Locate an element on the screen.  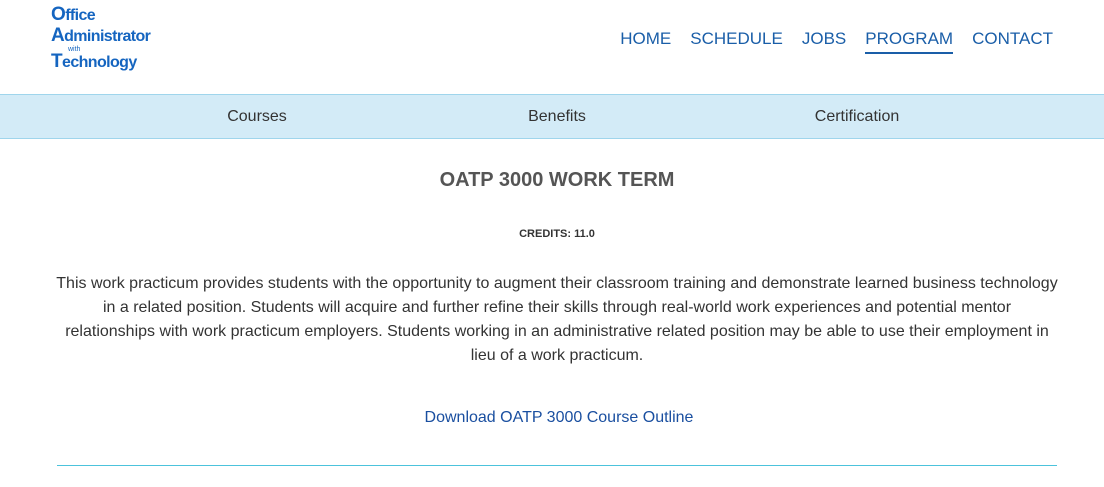
subnav-certification: Certification is located at coordinates (857, 117).